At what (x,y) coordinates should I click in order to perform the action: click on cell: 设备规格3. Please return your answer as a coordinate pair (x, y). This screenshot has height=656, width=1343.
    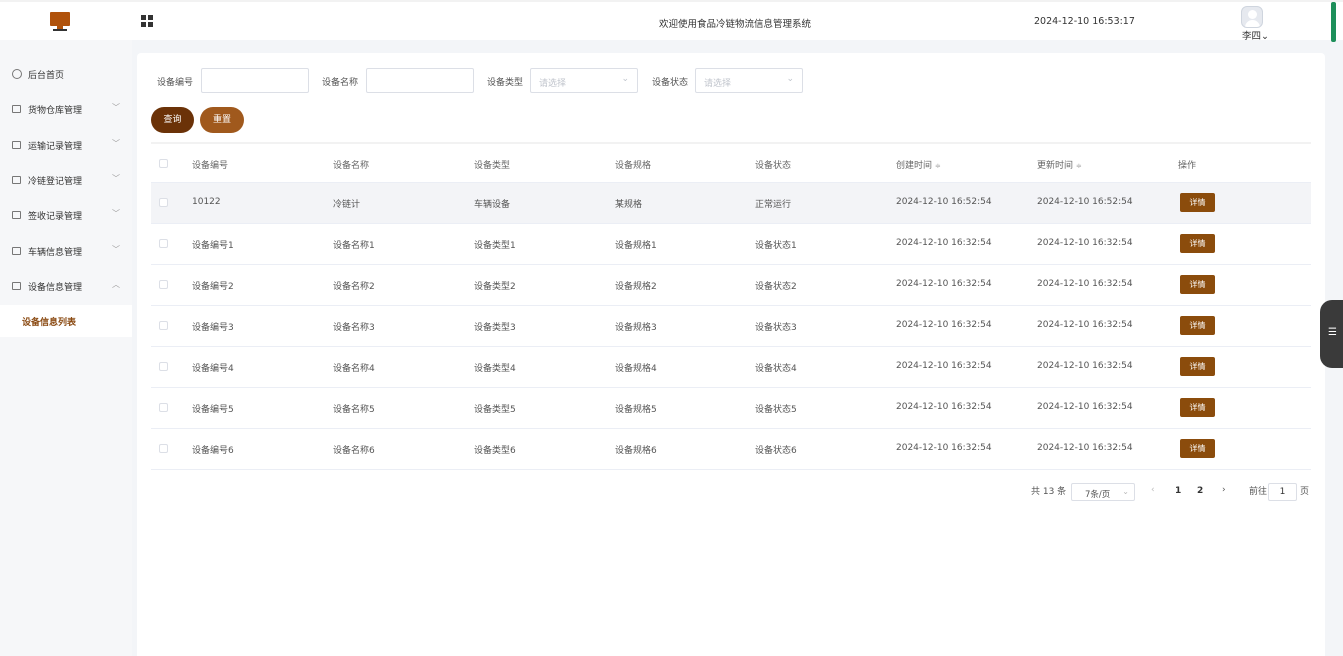
    Looking at the image, I should click on (636, 328).